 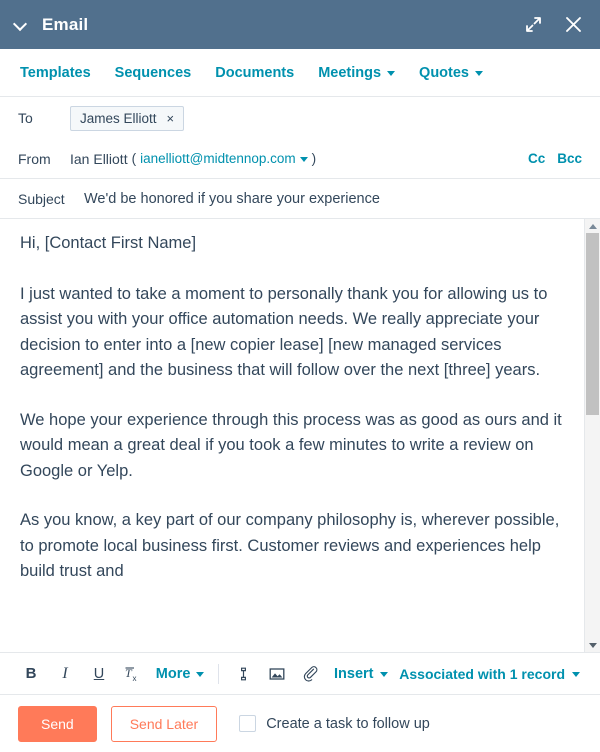 What do you see at coordinates (592, 645) in the screenshot?
I see `scroll-down-arrow-icon` at bounding box center [592, 645].